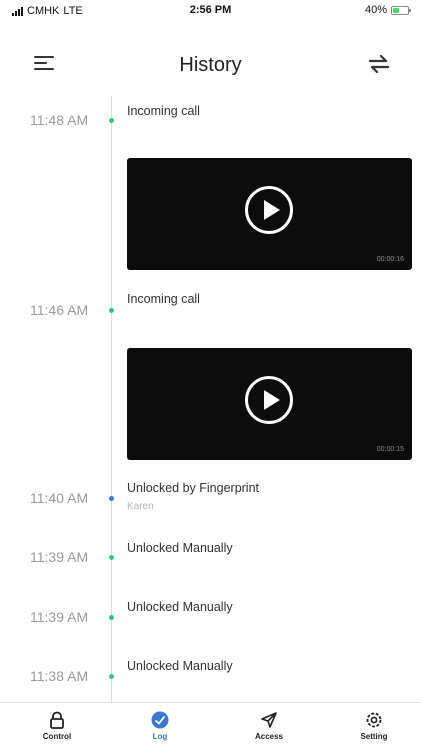  I want to click on tab-control: Control, so click(57, 726).